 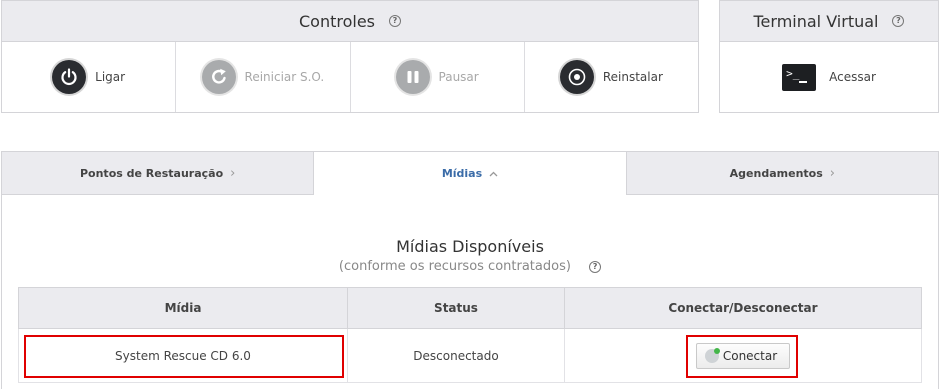 I want to click on controls-help-icon: ?, so click(x=395, y=21).